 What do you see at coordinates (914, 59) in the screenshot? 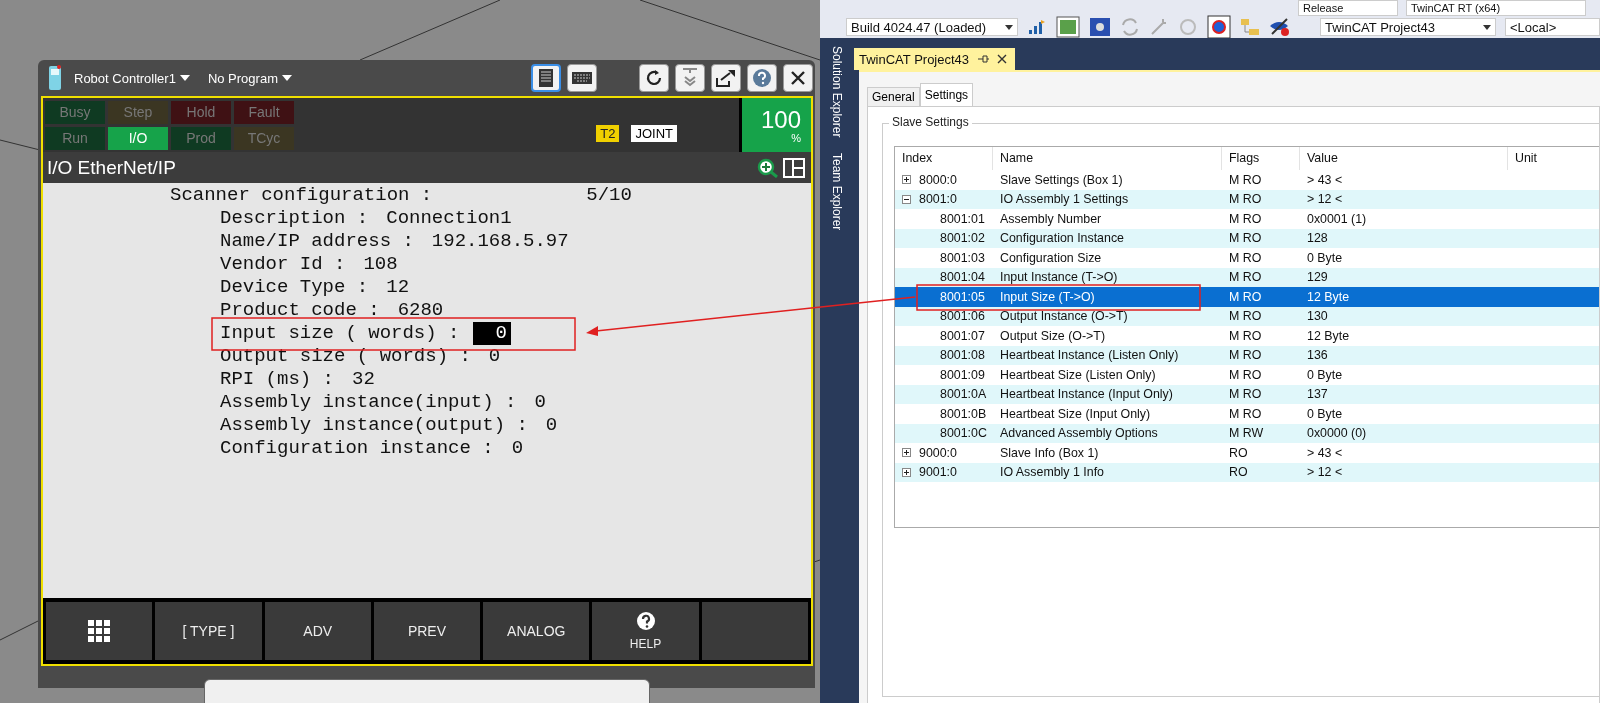
I see `document-title: TwinCAT Project43` at bounding box center [914, 59].